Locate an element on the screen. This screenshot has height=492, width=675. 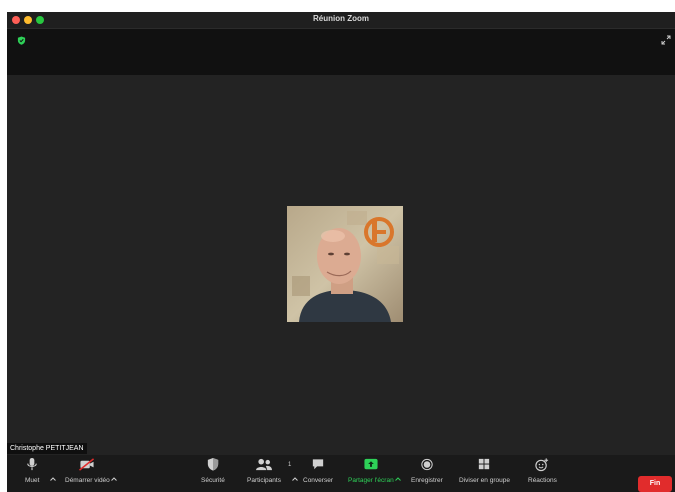
share-options-chevron-icon is located at coordinates (398, 479).